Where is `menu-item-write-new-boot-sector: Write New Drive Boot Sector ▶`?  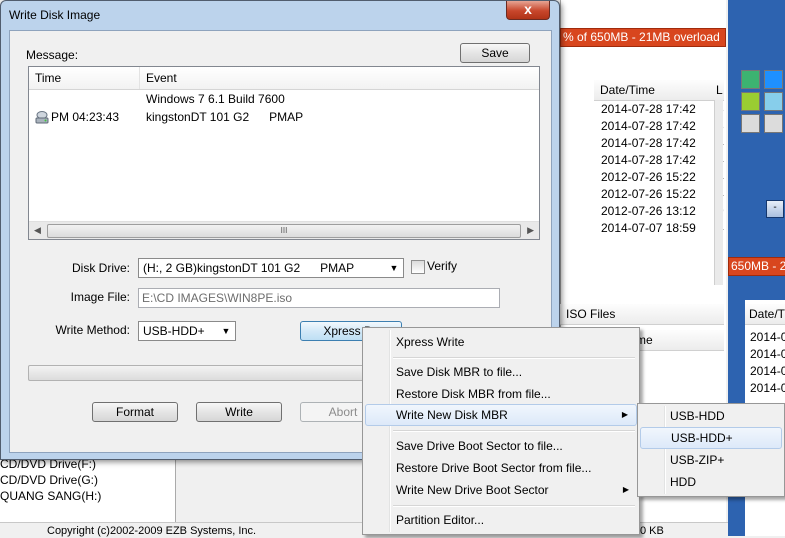
menu-item-write-new-boot-sector: Write New Drive Boot Sector ▶ is located at coordinates (501, 490).